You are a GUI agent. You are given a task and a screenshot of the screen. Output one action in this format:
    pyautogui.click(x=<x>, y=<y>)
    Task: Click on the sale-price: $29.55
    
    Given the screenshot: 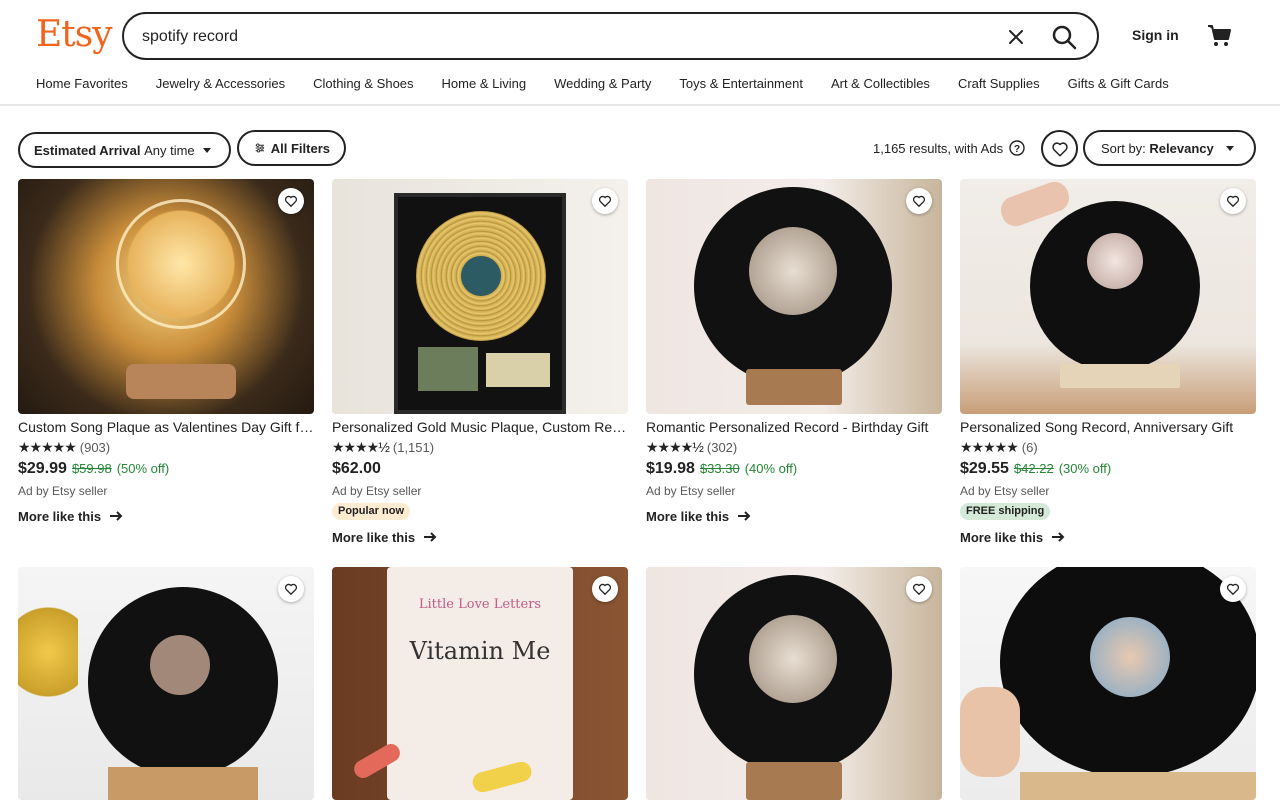 What is the action you would take?
    pyautogui.click(x=984, y=468)
    